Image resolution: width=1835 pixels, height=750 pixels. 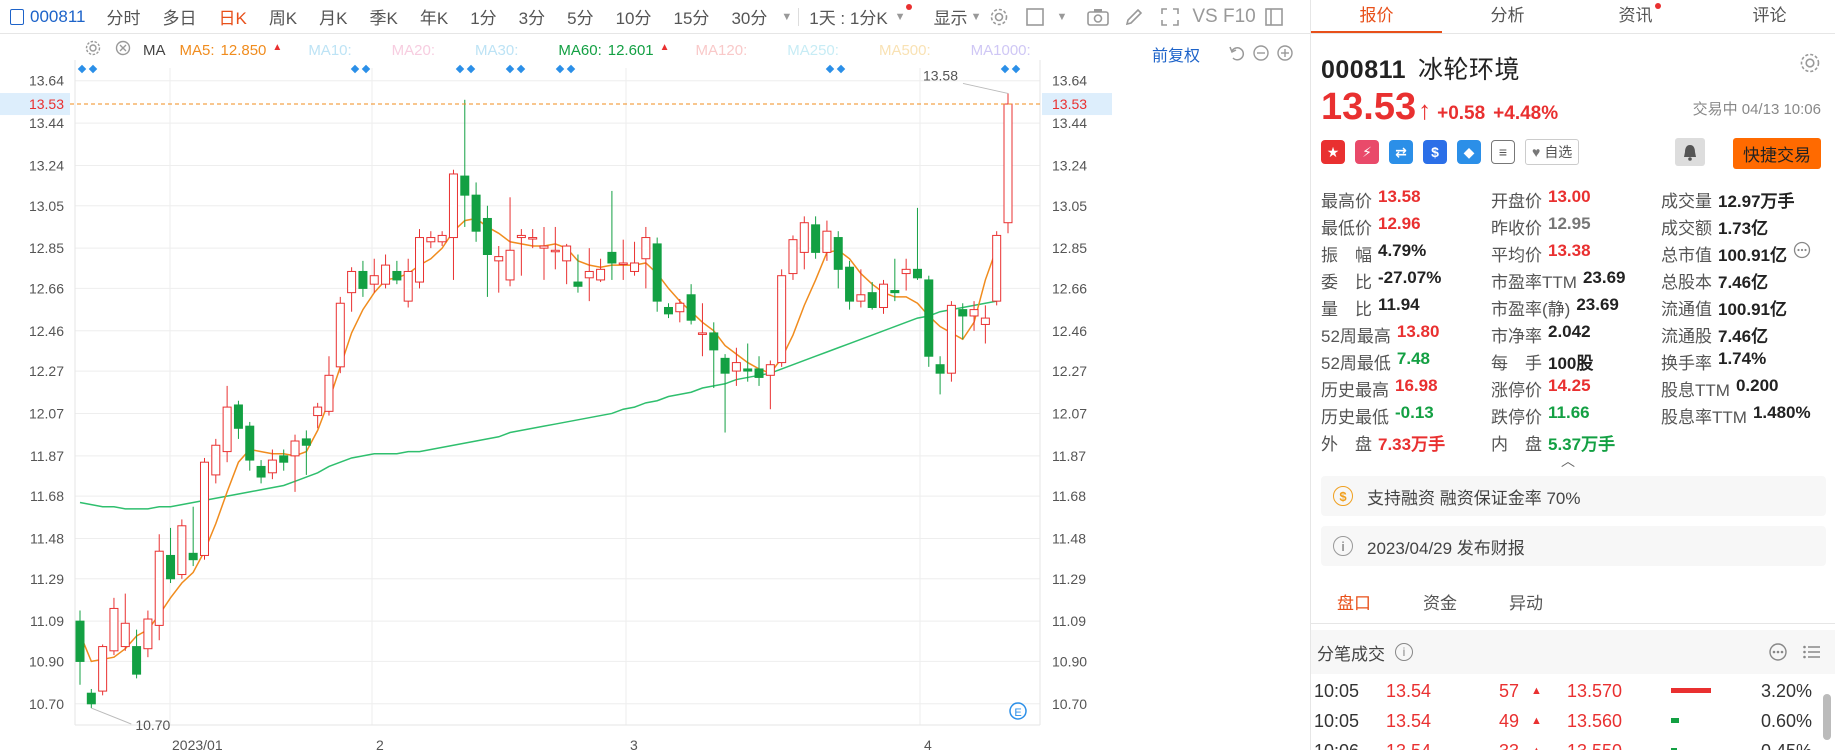 I want to click on margin-info: $ 支持融资 融资保证金率 70%, so click(x=1573, y=496).